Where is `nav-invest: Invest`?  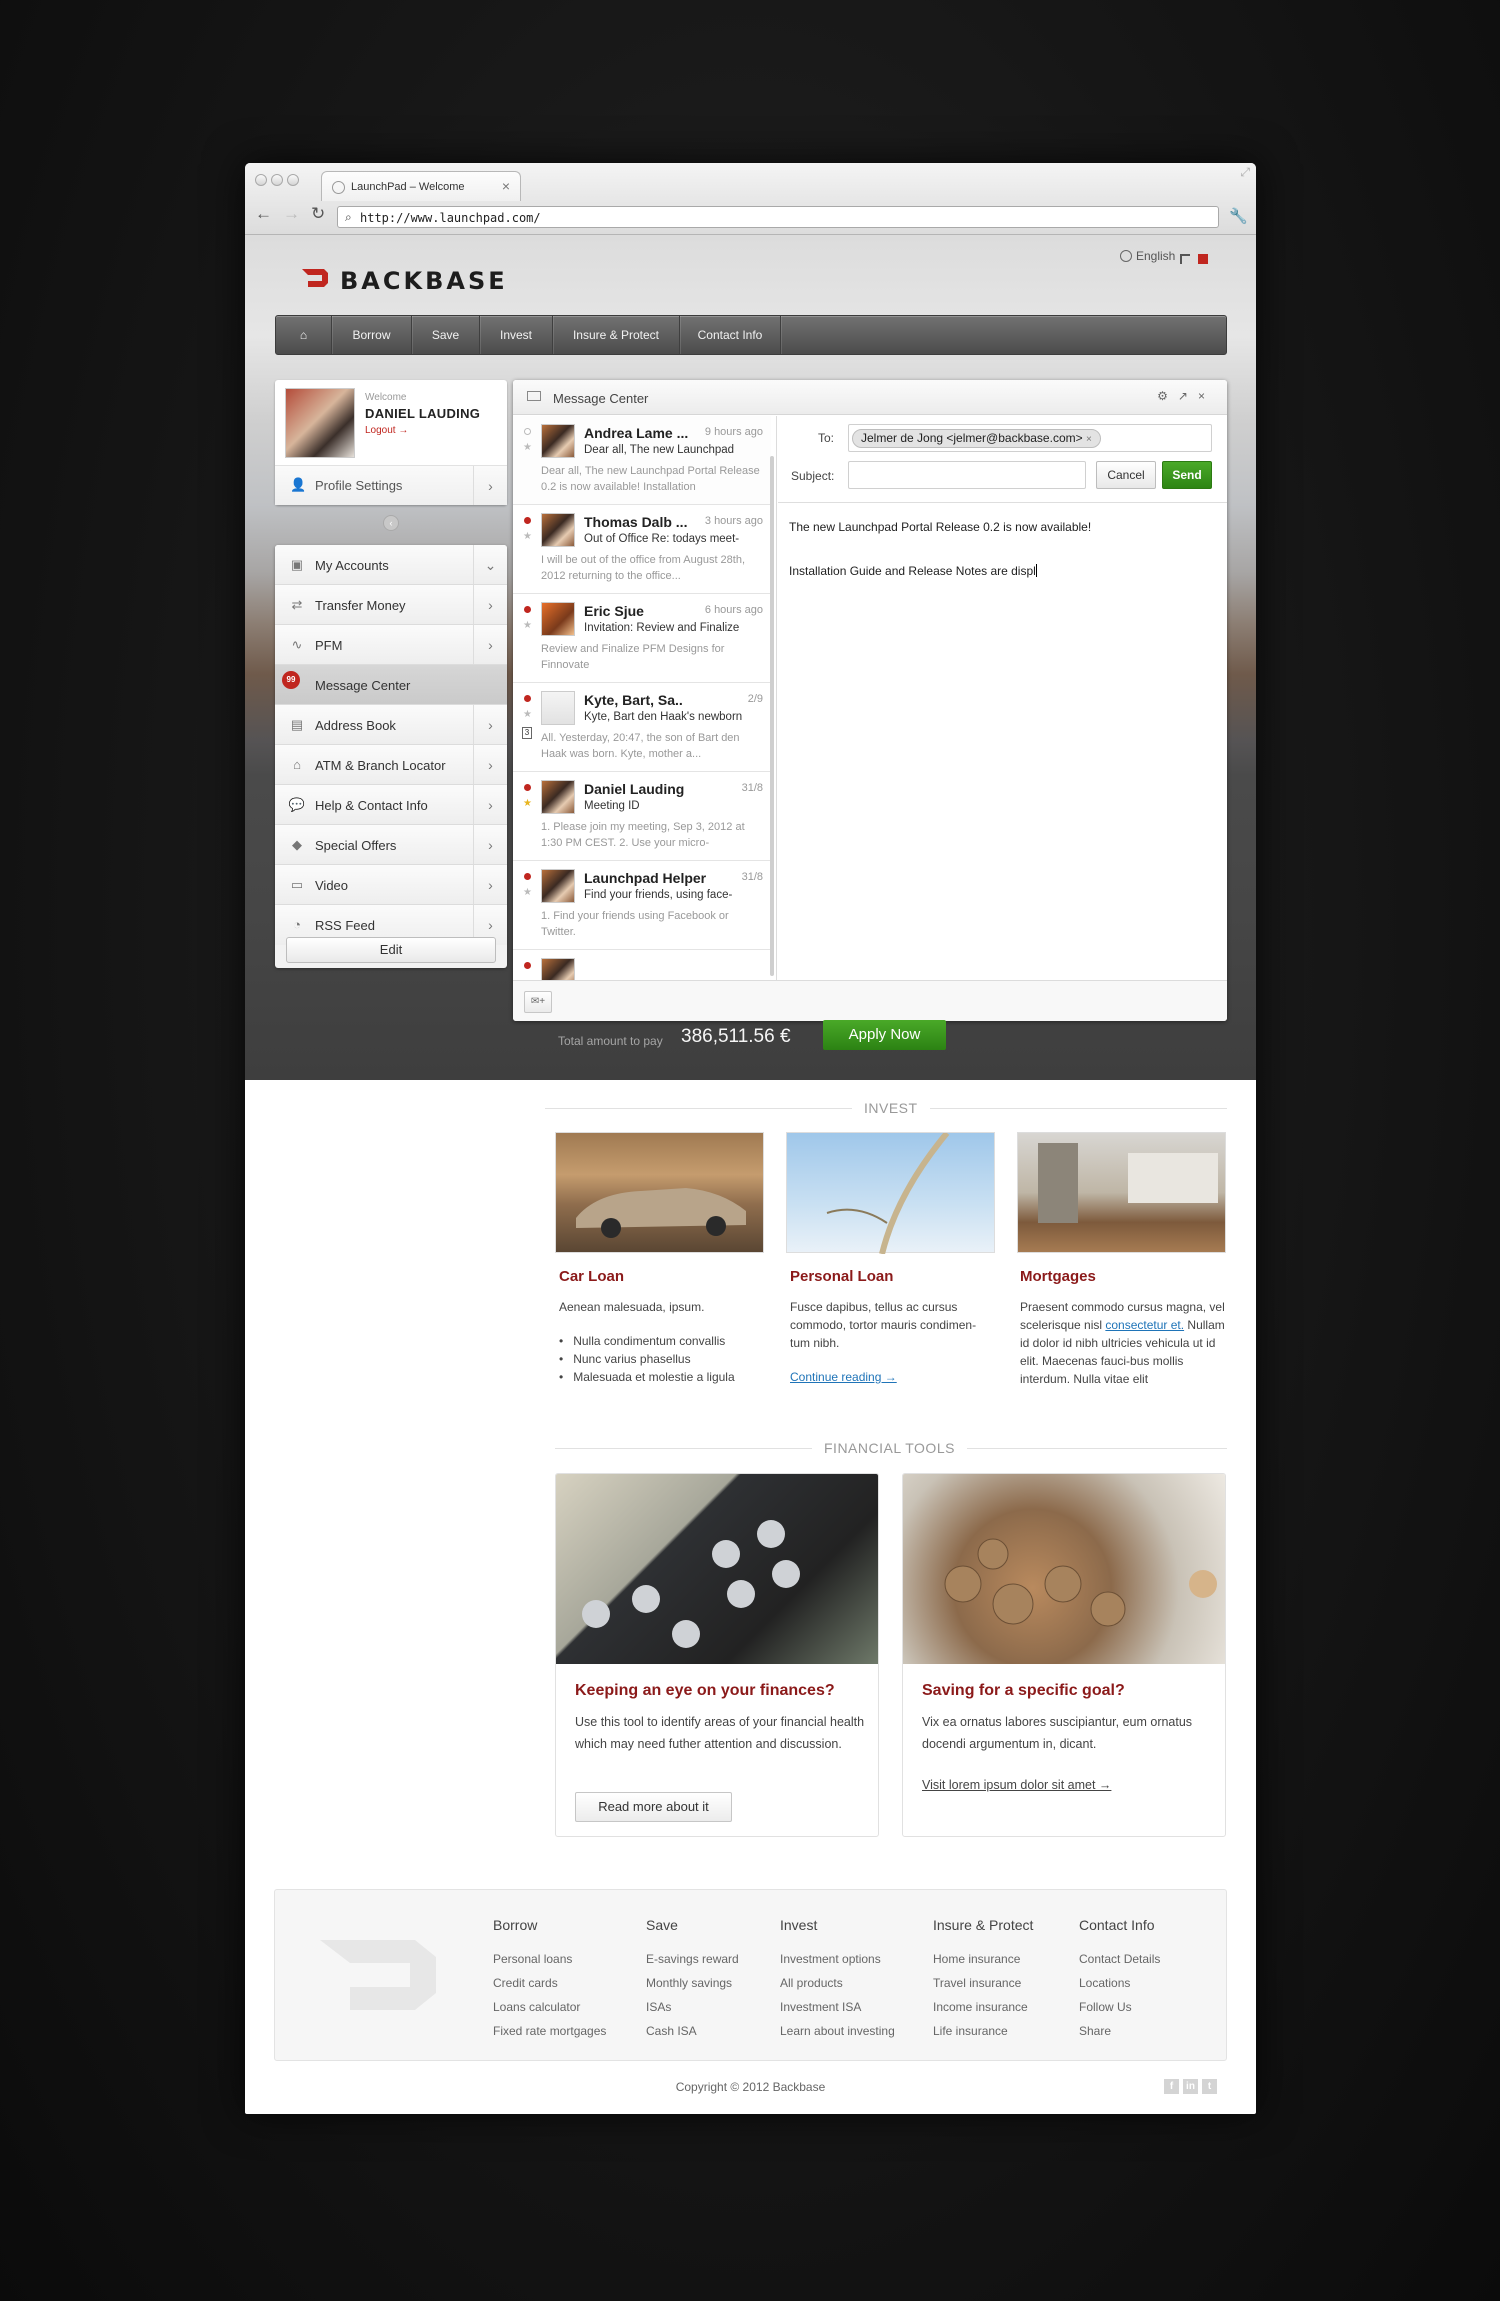 nav-invest: Invest is located at coordinates (516, 335).